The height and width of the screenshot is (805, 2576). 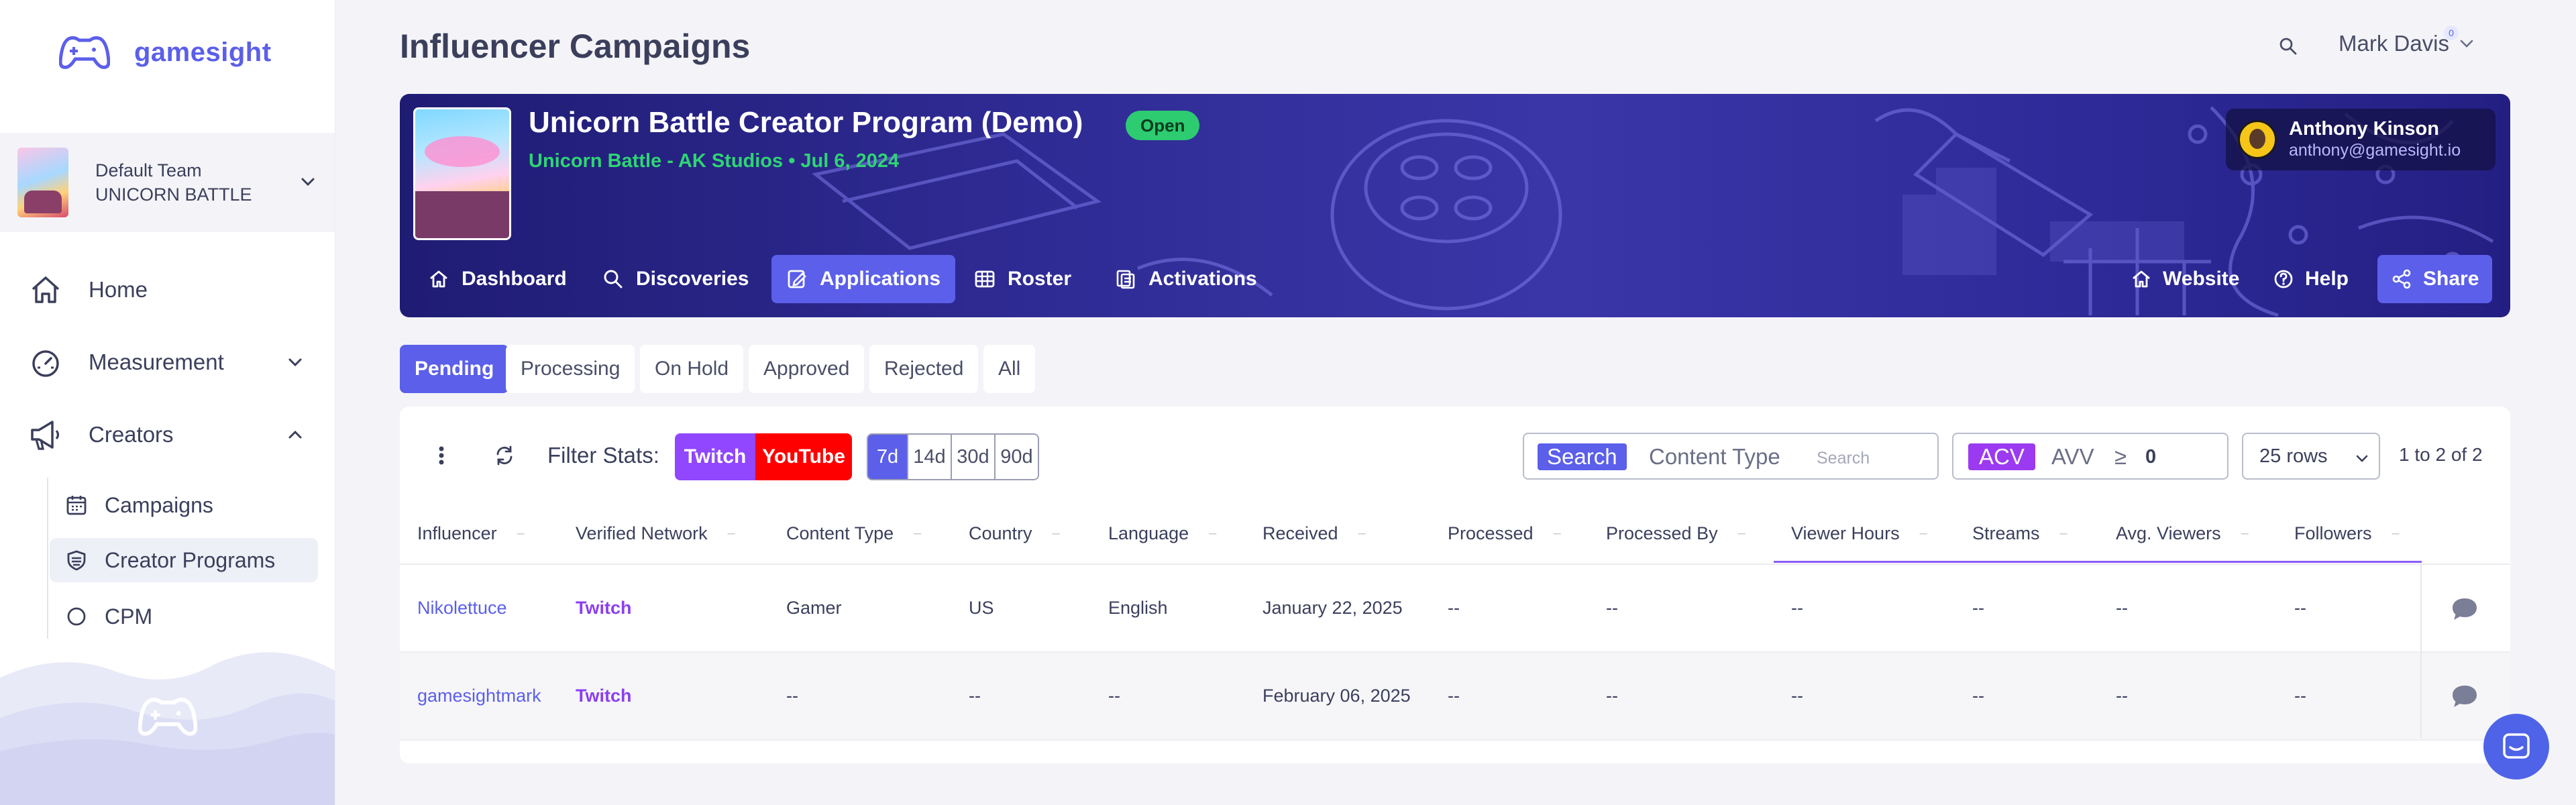 What do you see at coordinates (131, 434) in the screenshot?
I see `nav-creators-label: Creators` at bounding box center [131, 434].